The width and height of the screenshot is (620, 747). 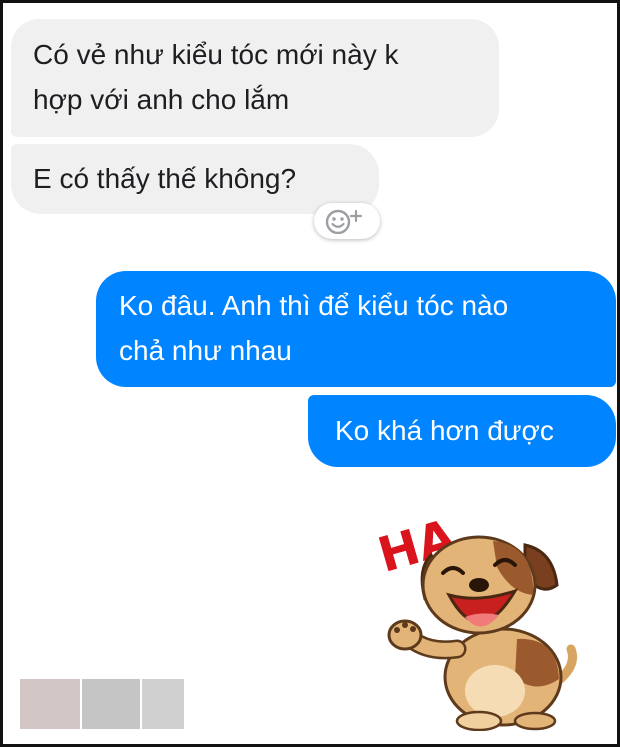 I want to click on add-reaction-button, so click(x=347, y=221).